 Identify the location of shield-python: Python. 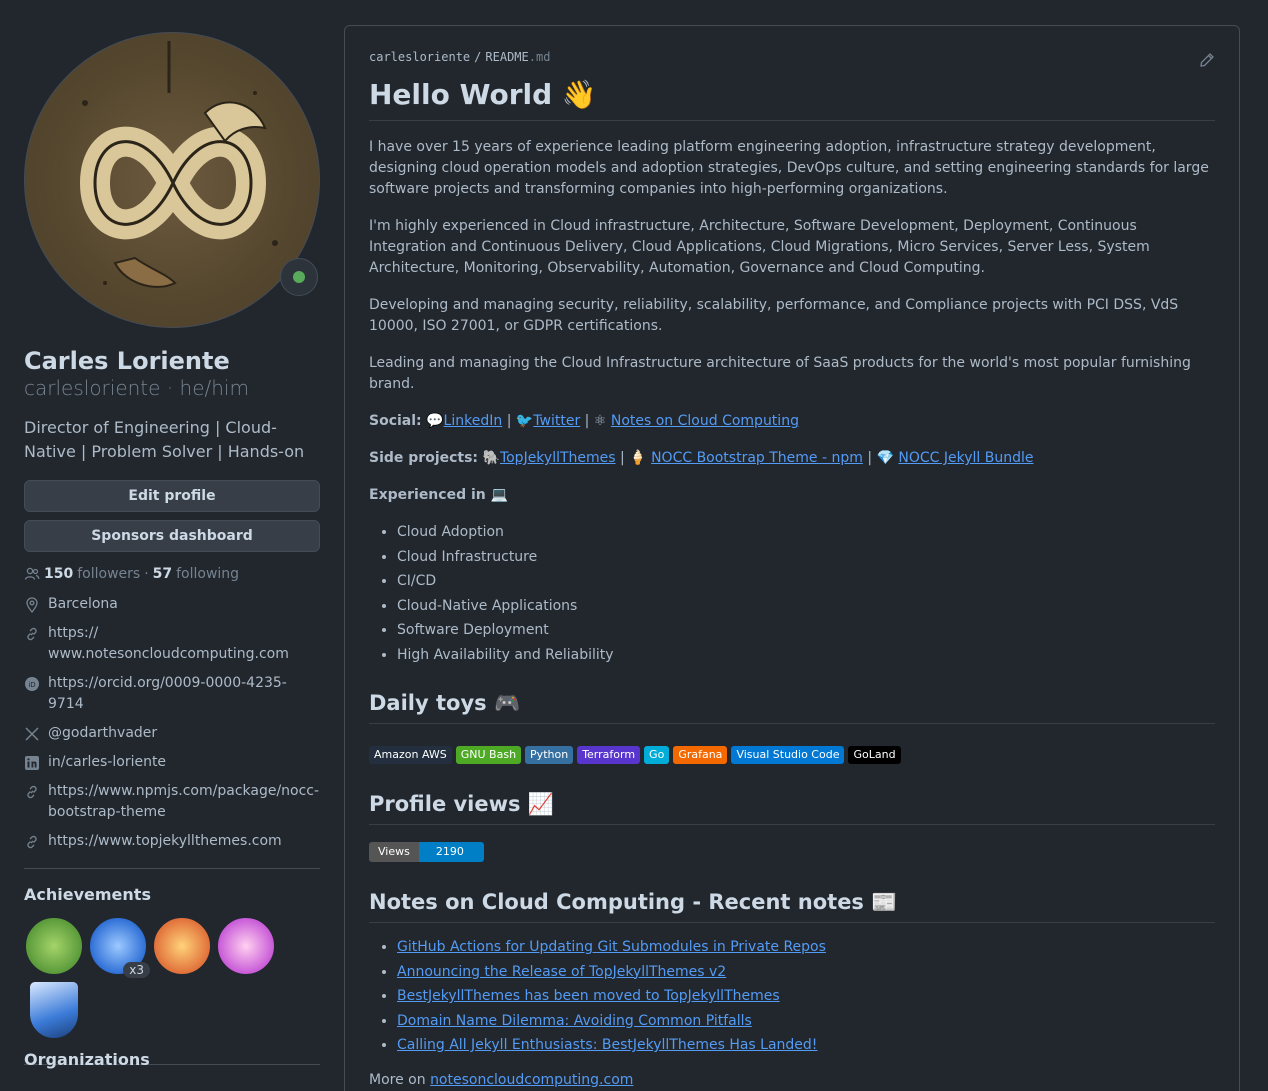
(549, 755).